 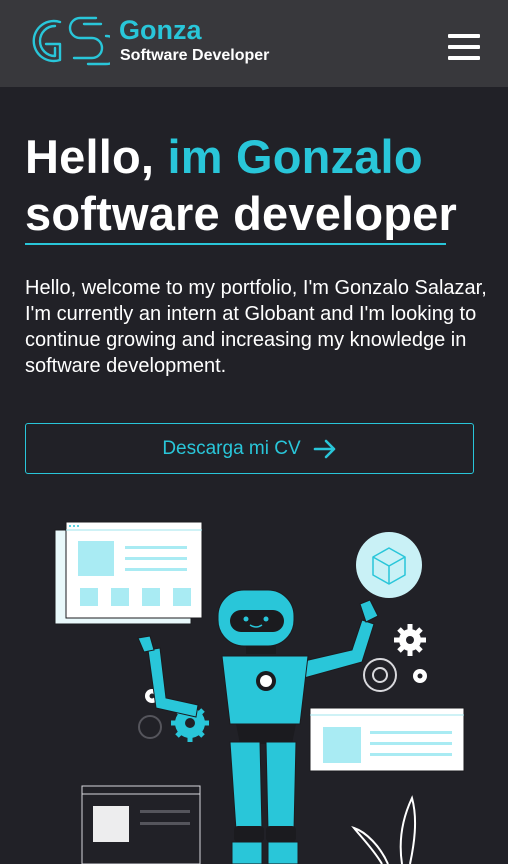 I want to click on brand-name: Gonza, so click(x=160, y=30).